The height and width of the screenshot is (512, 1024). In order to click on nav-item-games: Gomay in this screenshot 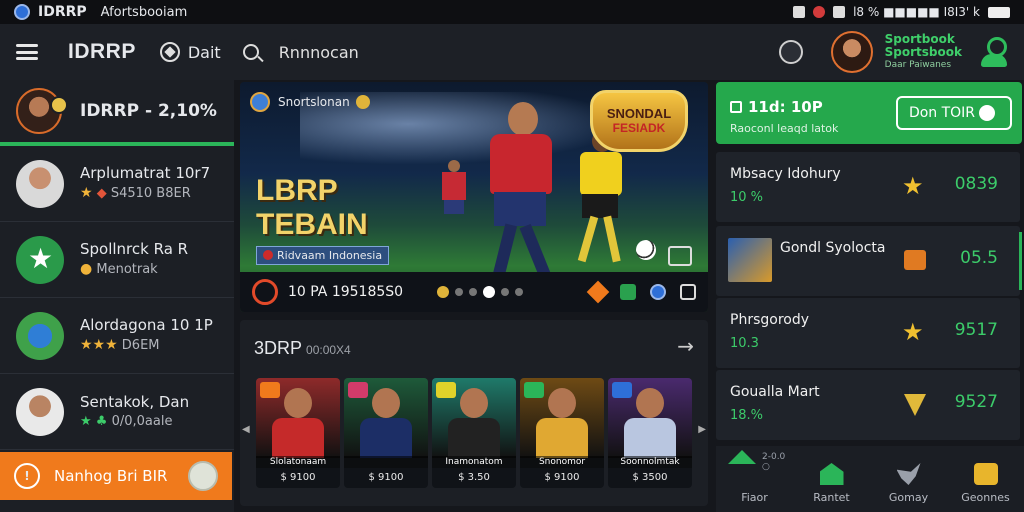, I will do `click(908, 479)`.